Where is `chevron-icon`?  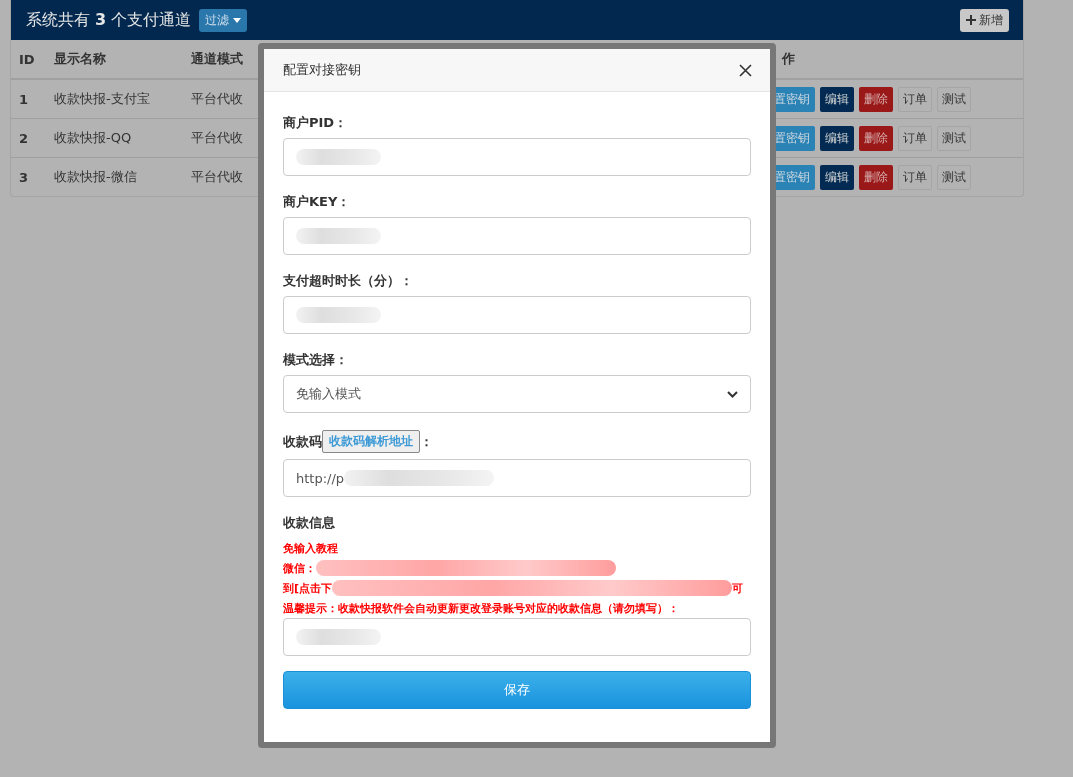 chevron-icon is located at coordinates (732, 394).